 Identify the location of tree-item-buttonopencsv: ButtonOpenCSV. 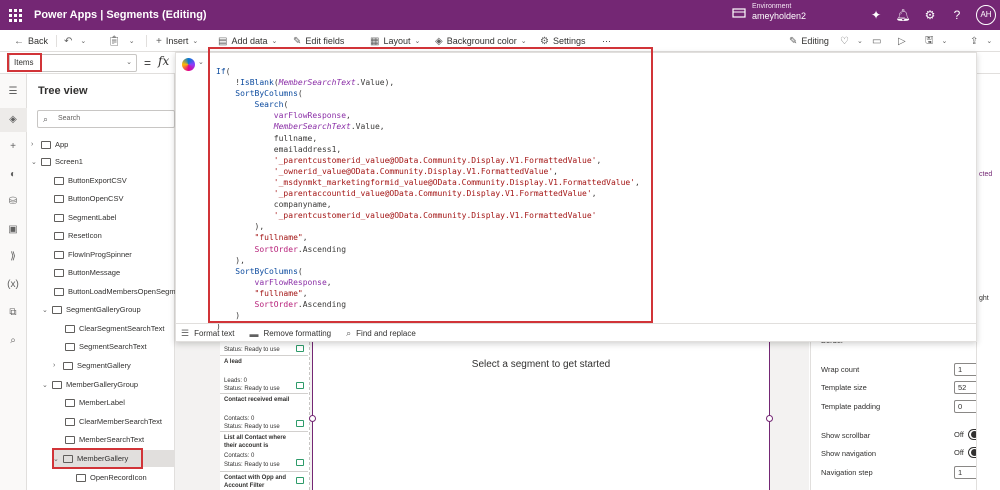
(88, 198).